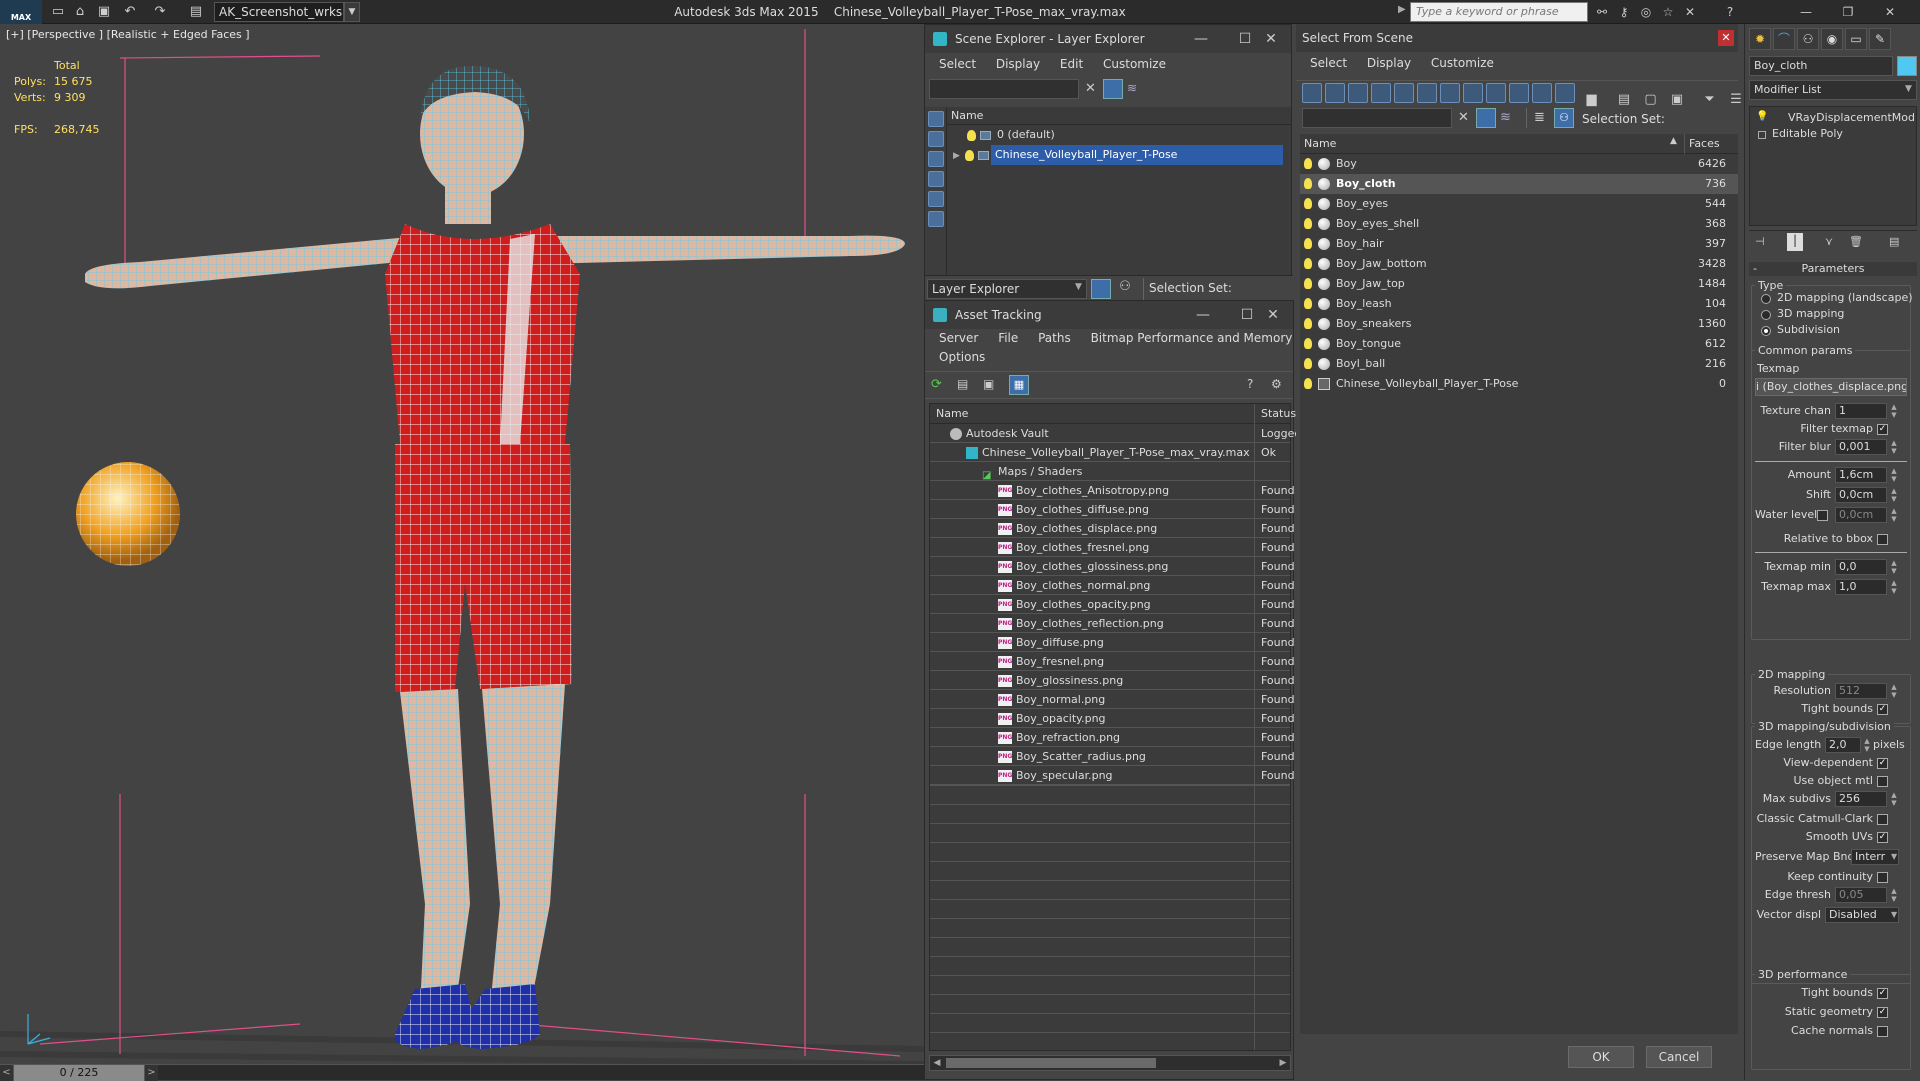 The image size is (1920, 1081). What do you see at coordinates (1519, 324) in the screenshot?
I see `list-item: Boy_sneakers 1360` at bounding box center [1519, 324].